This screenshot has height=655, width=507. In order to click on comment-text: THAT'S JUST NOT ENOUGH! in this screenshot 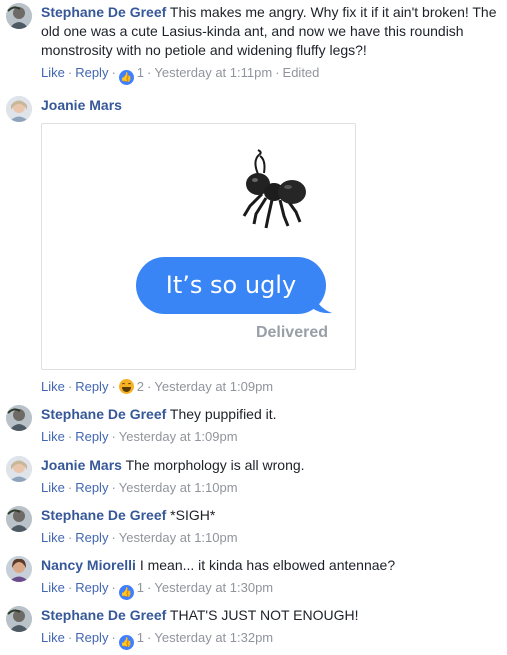, I will do `click(264, 615)`.